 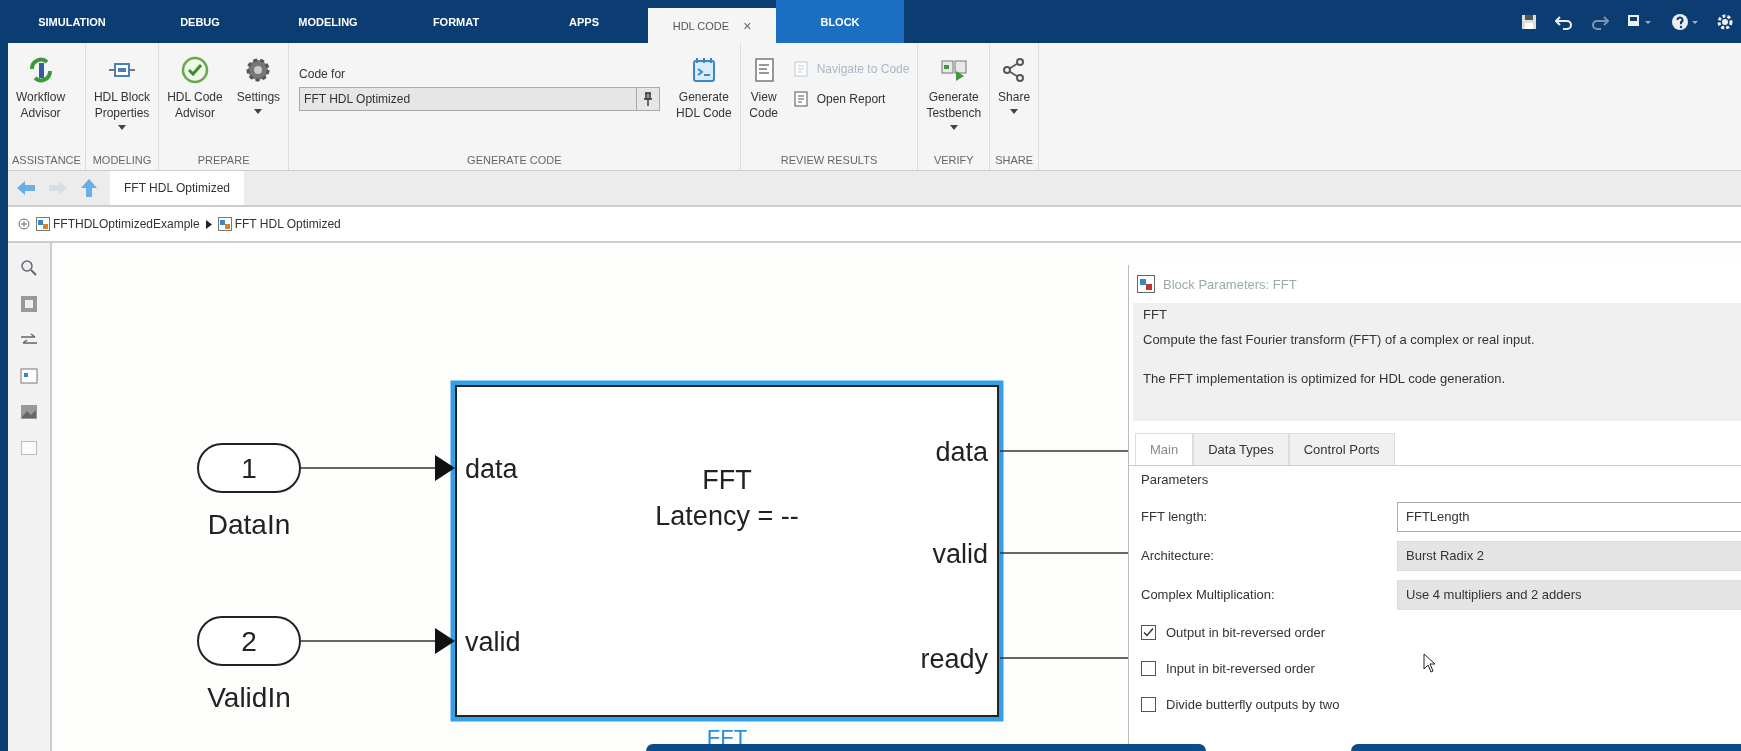 What do you see at coordinates (223, 161) in the screenshot?
I see `group-title: PREPARE` at bounding box center [223, 161].